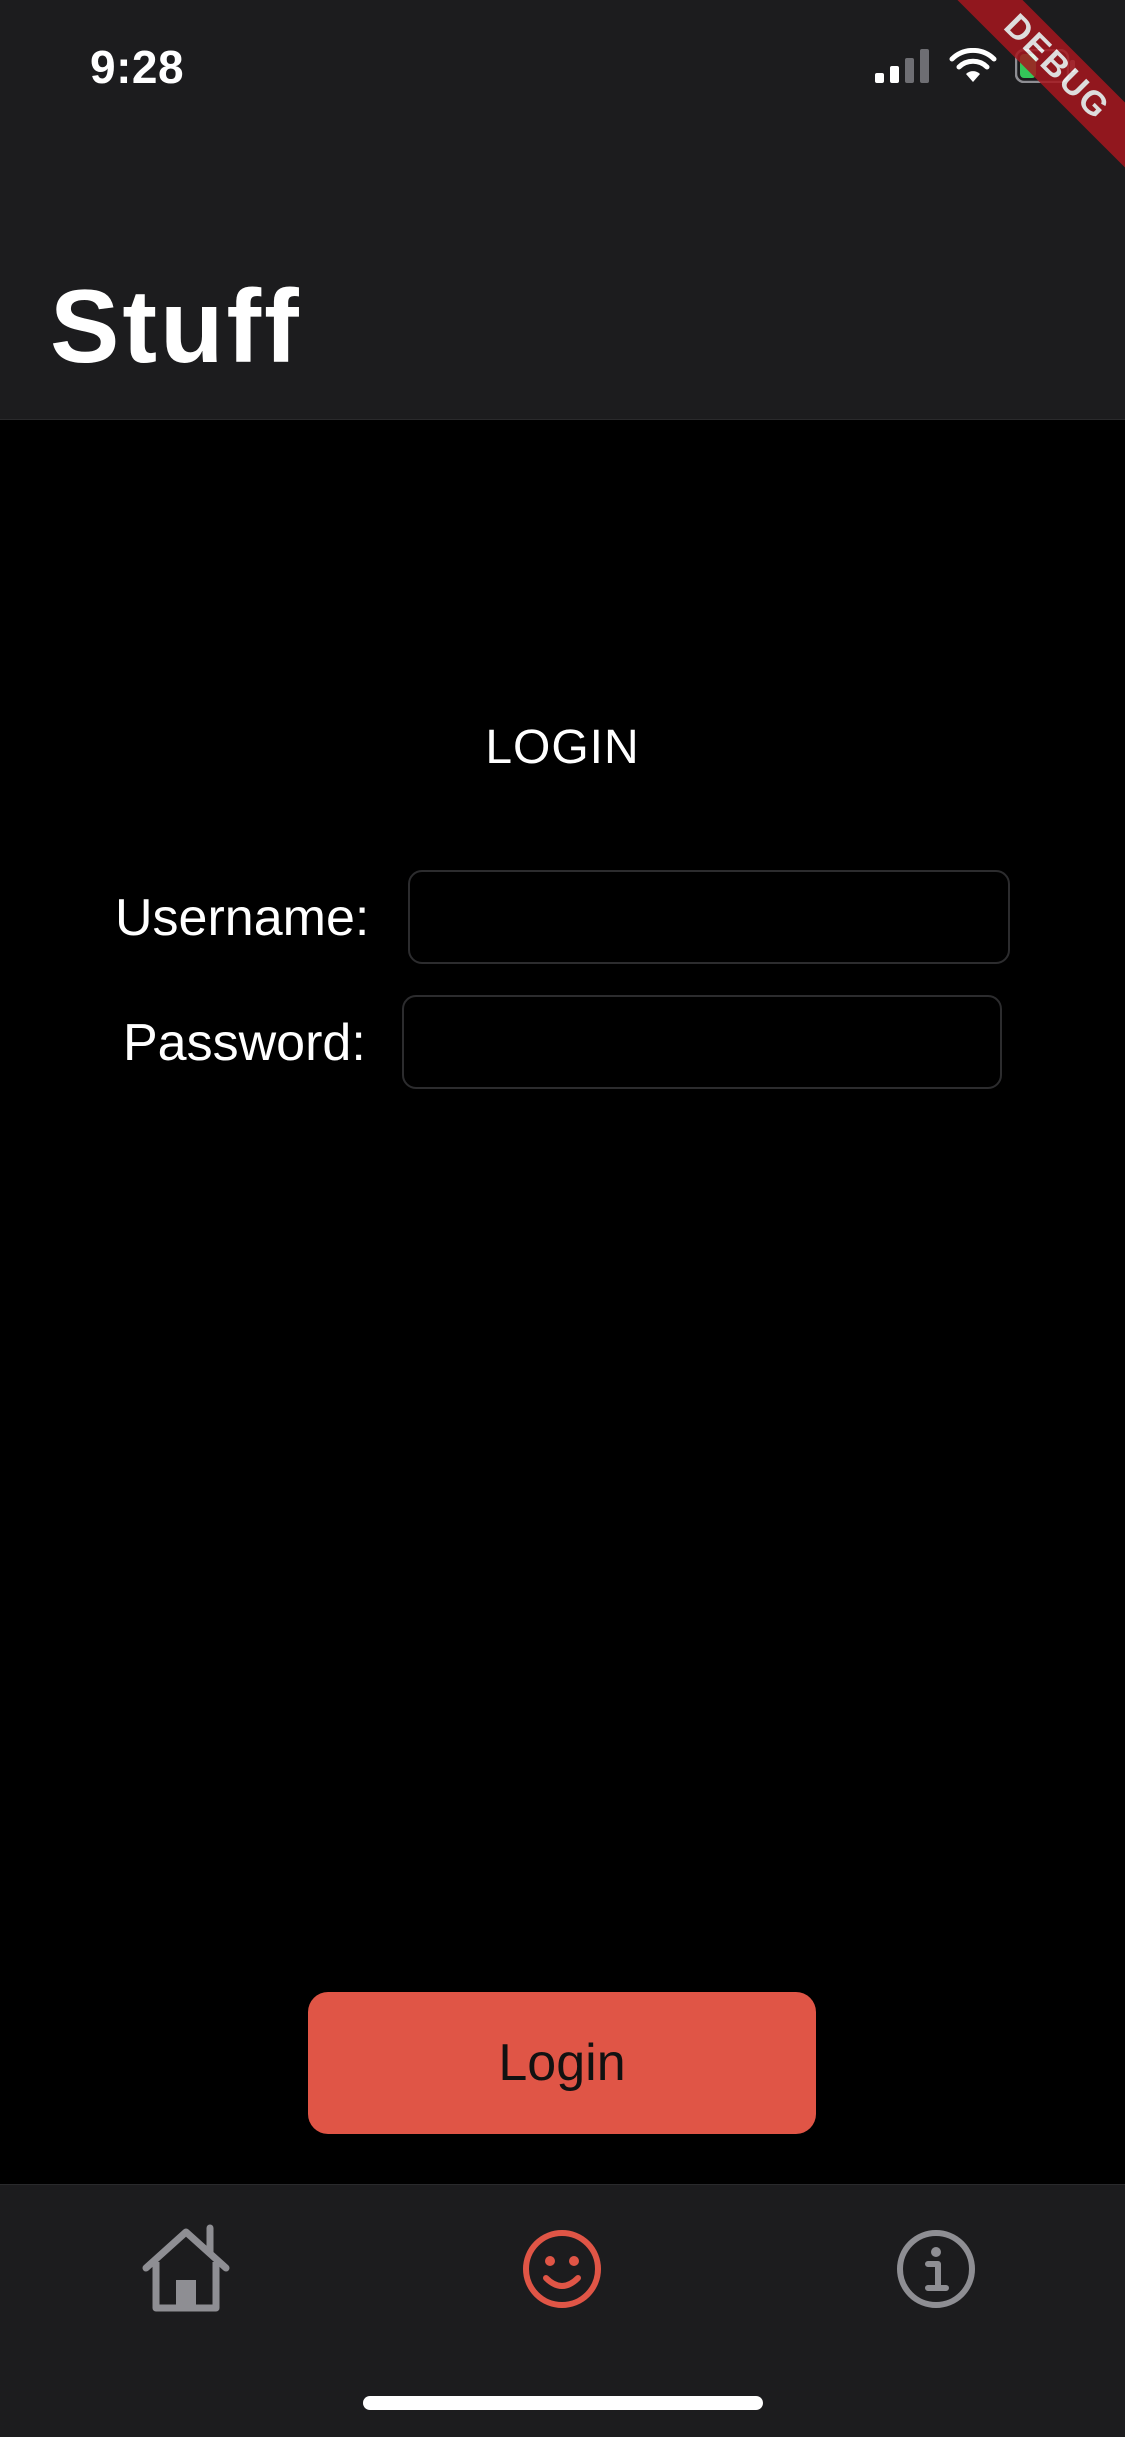  What do you see at coordinates (709, 917) in the screenshot?
I see `username-input` at bounding box center [709, 917].